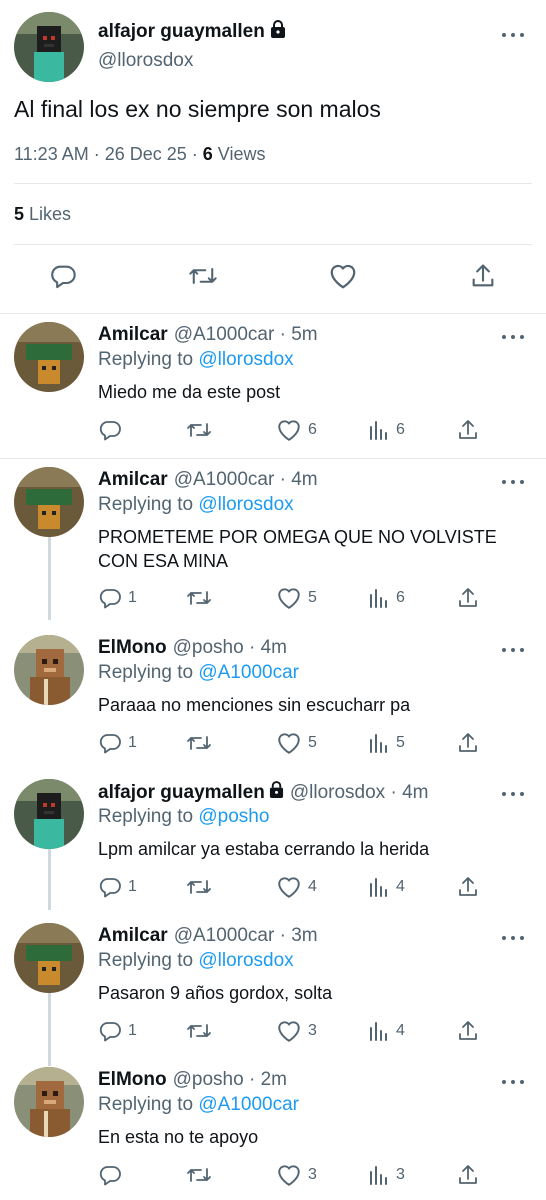 The width and height of the screenshot is (546, 1200). I want to click on likes-summary: 5 Likes, so click(42, 214).